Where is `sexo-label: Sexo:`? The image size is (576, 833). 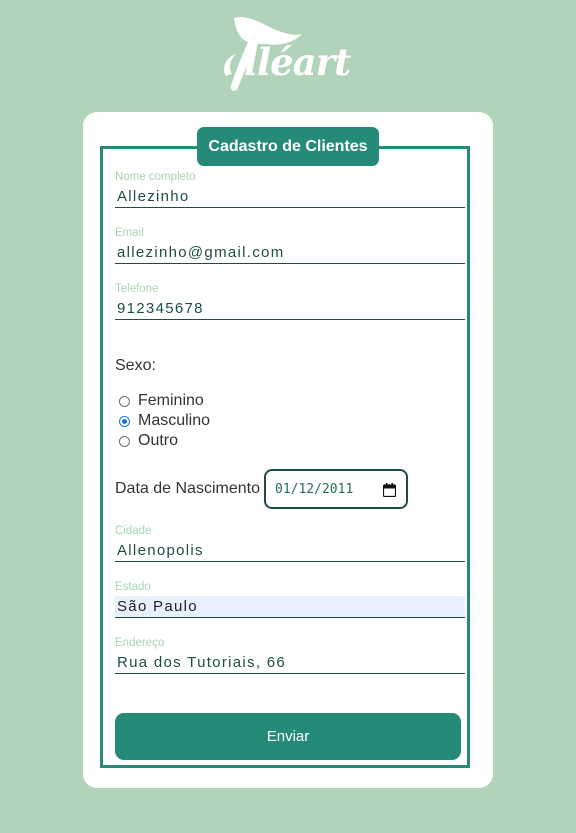 sexo-label: Sexo: is located at coordinates (135, 365).